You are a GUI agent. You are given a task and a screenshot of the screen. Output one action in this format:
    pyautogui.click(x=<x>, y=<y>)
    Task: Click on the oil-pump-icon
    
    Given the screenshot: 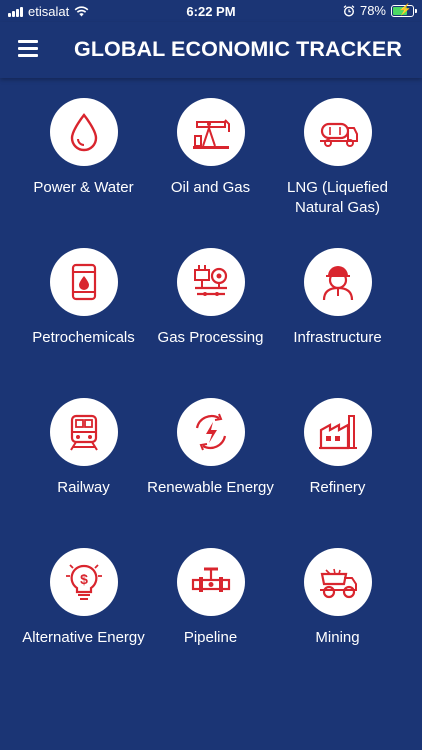 What is the action you would take?
    pyautogui.click(x=211, y=134)
    